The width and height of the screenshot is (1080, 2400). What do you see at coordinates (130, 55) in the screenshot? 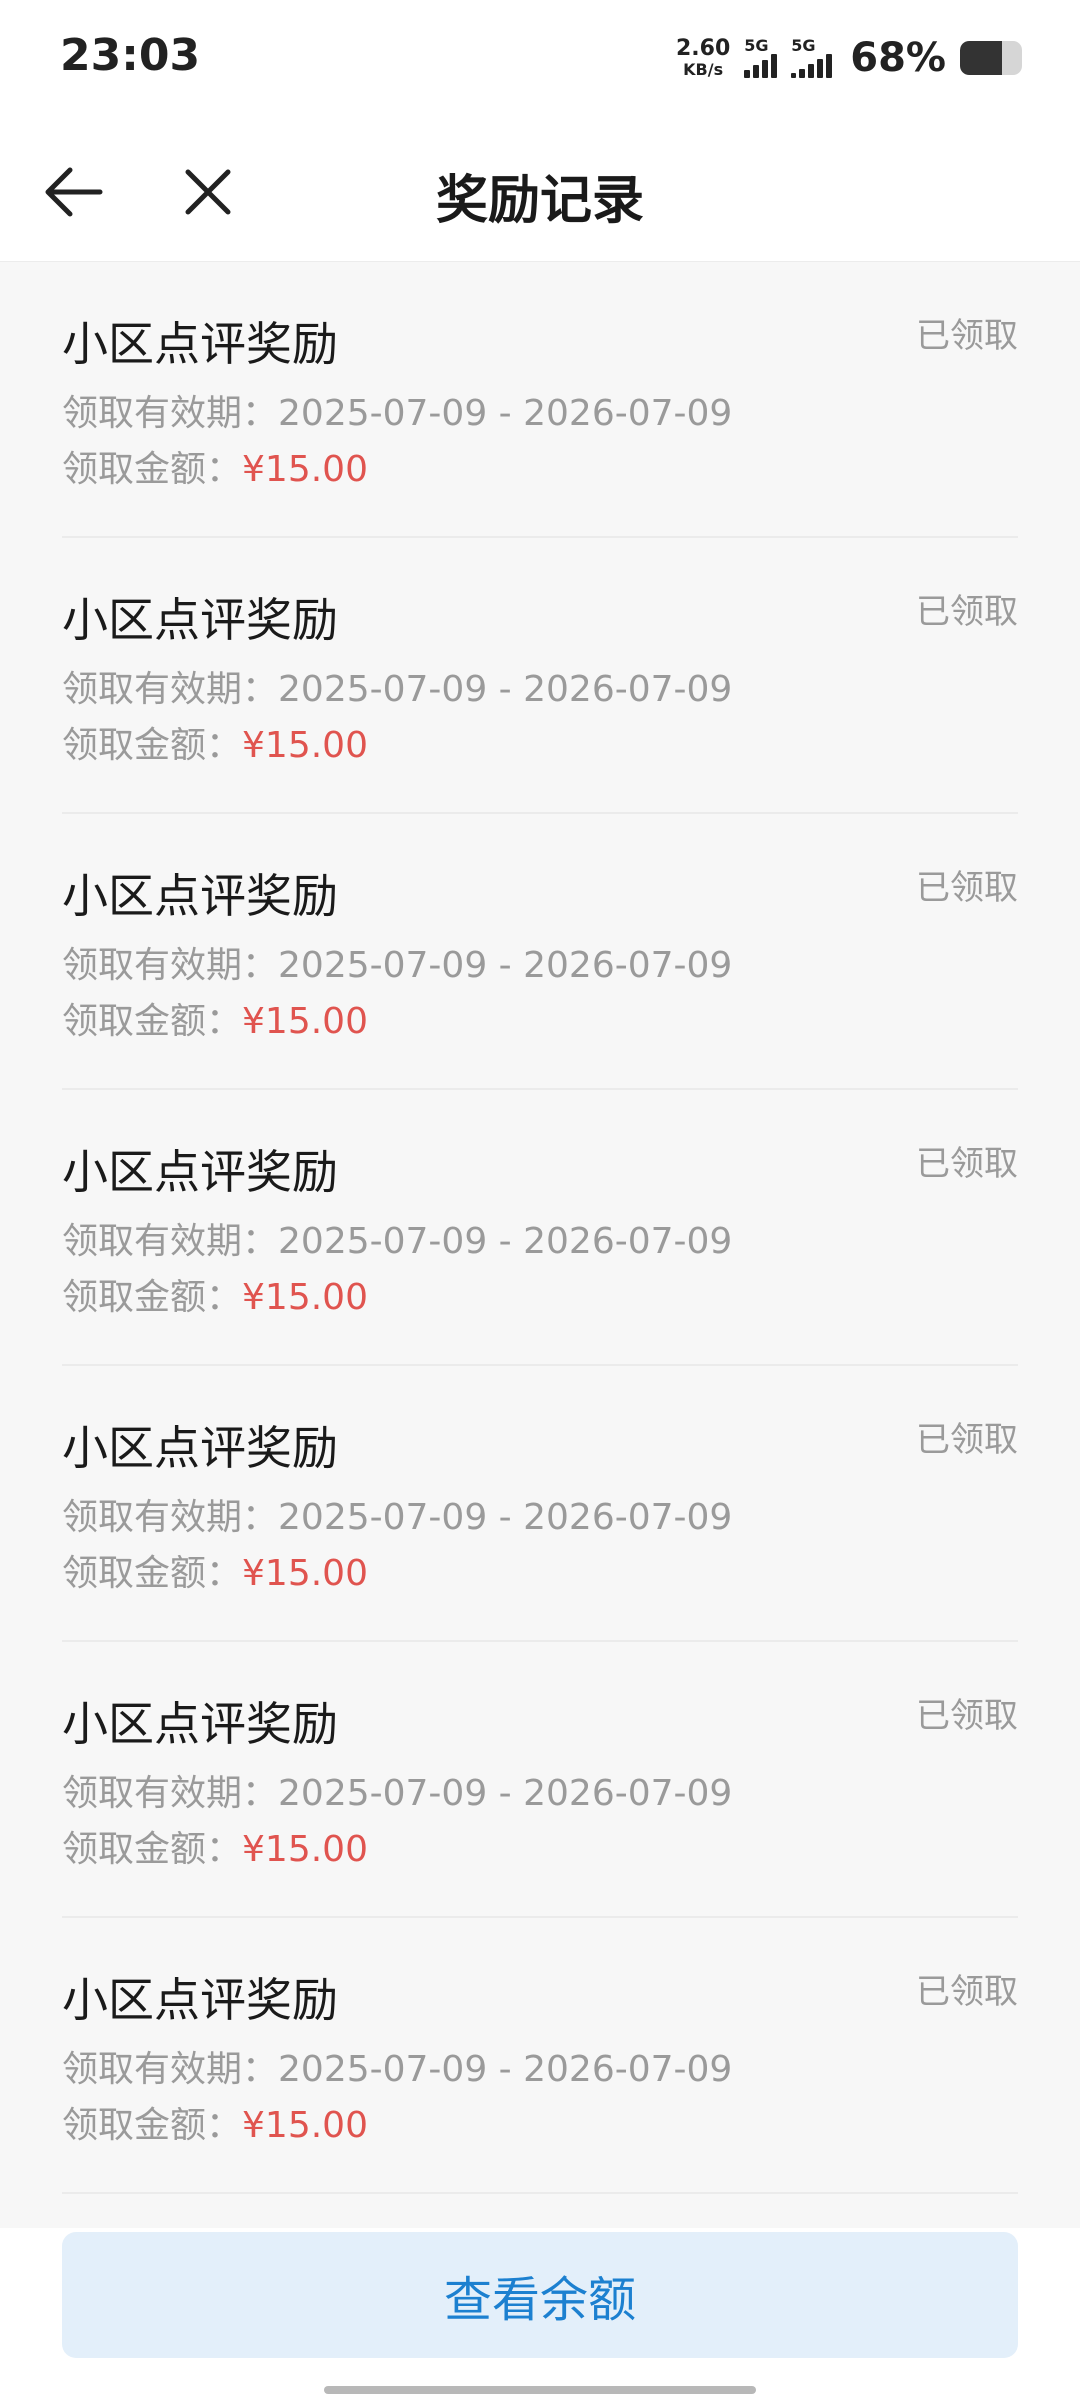
I see `status-time: 23:03` at bounding box center [130, 55].